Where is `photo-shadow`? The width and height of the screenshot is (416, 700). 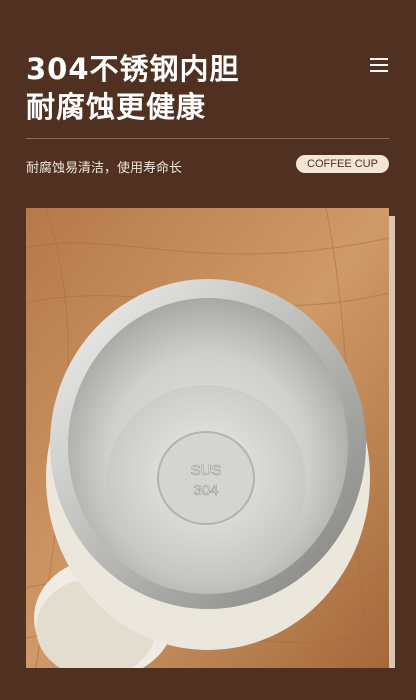 photo-shadow is located at coordinates (392, 442).